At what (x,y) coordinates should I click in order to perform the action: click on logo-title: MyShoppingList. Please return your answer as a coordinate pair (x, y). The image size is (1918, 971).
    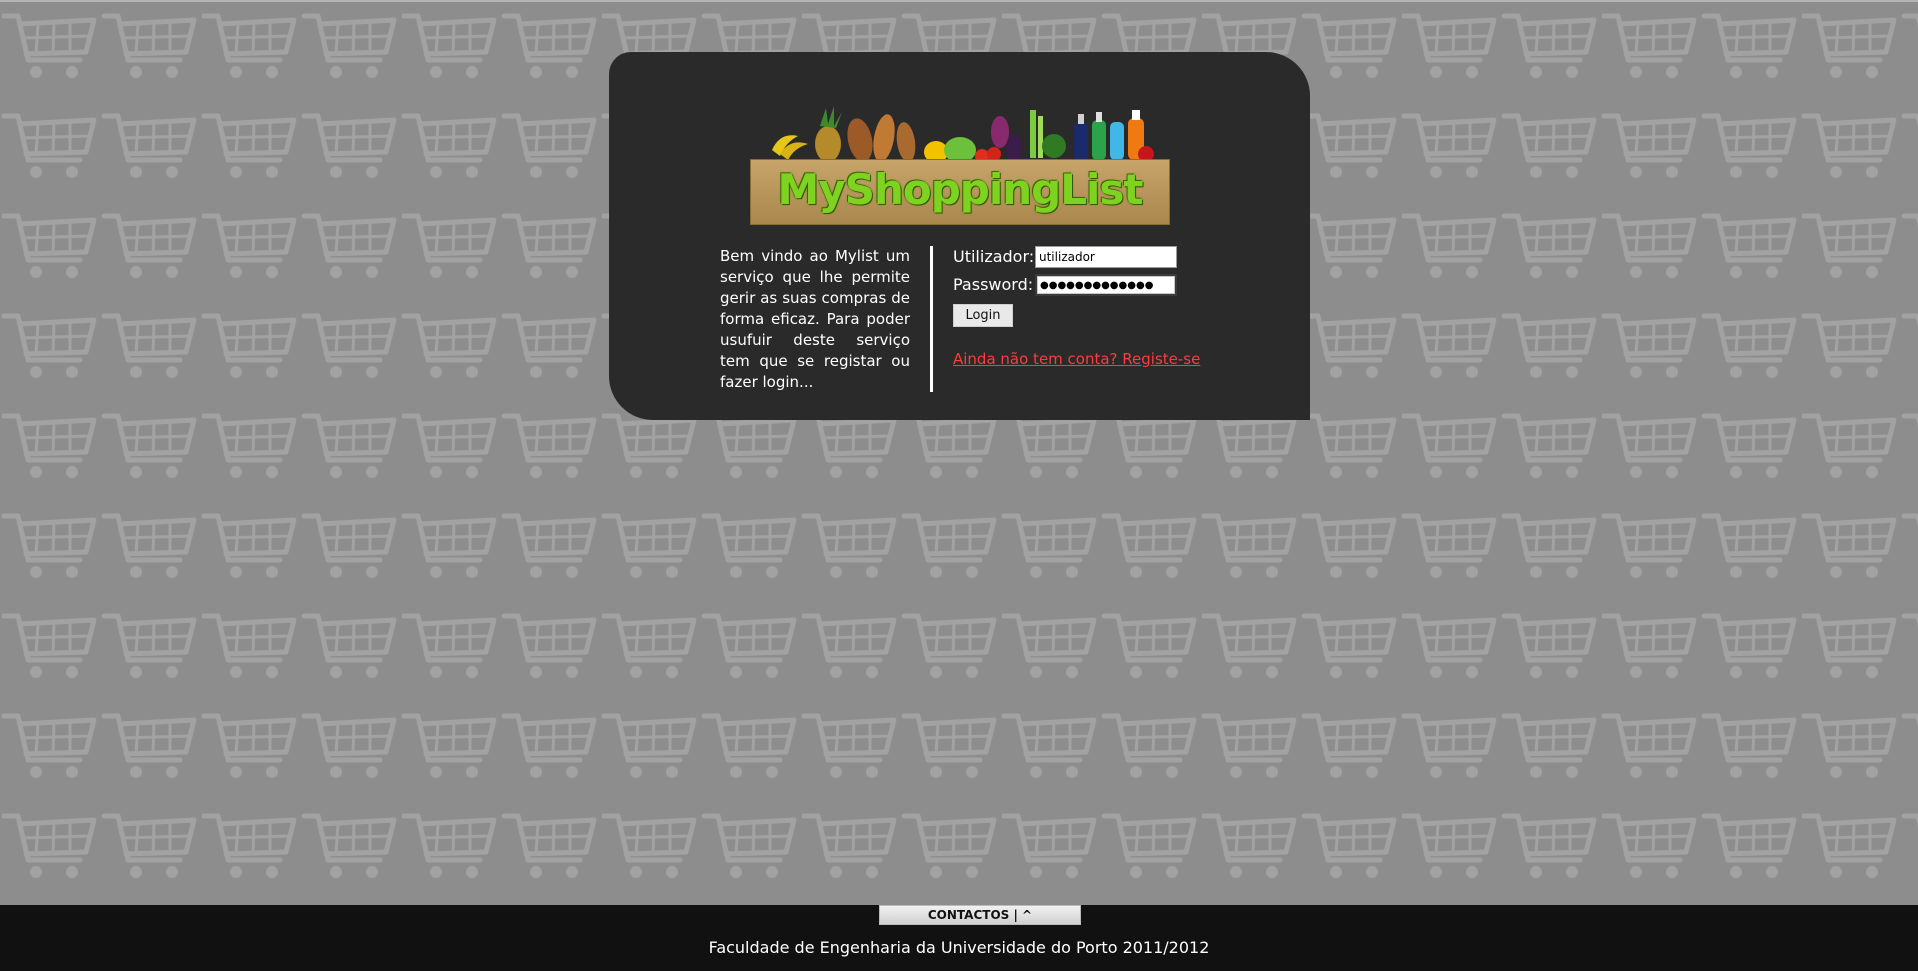
    Looking at the image, I should click on (960, 189).